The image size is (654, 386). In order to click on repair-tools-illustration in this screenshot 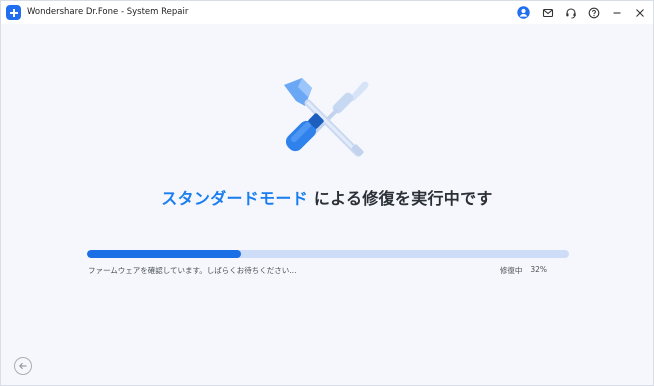, I will do `click(322, 120)`.